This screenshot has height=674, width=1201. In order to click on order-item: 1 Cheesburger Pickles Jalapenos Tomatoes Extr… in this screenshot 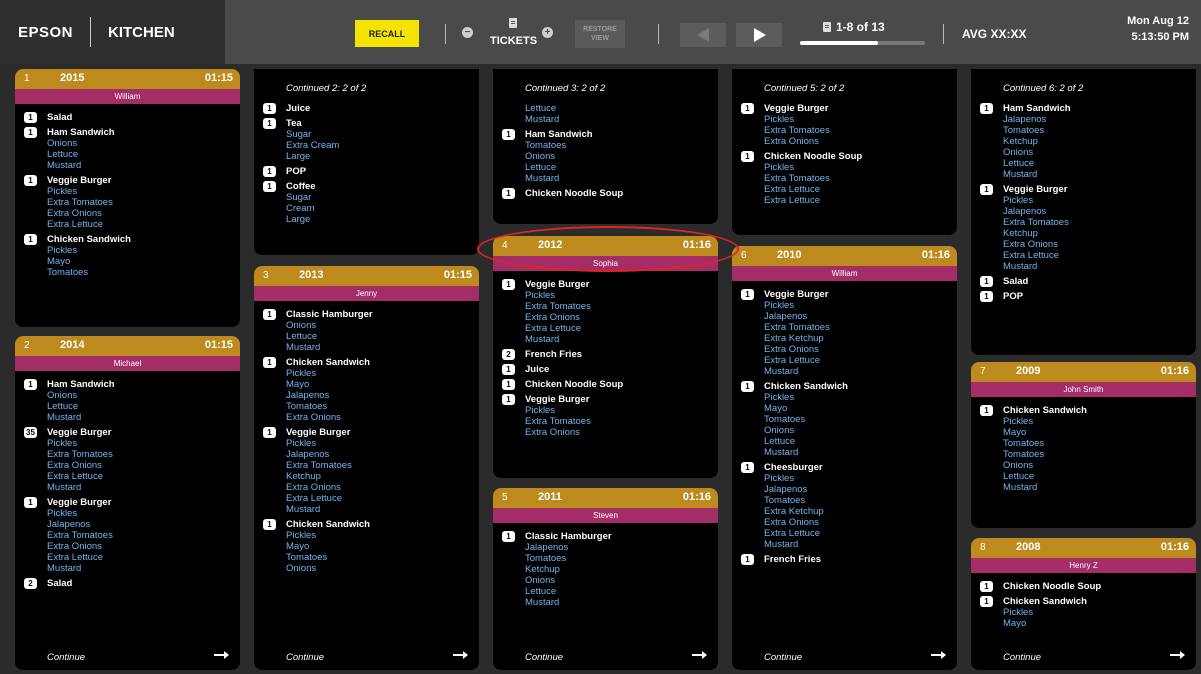, I will do `click(844, 506)`.